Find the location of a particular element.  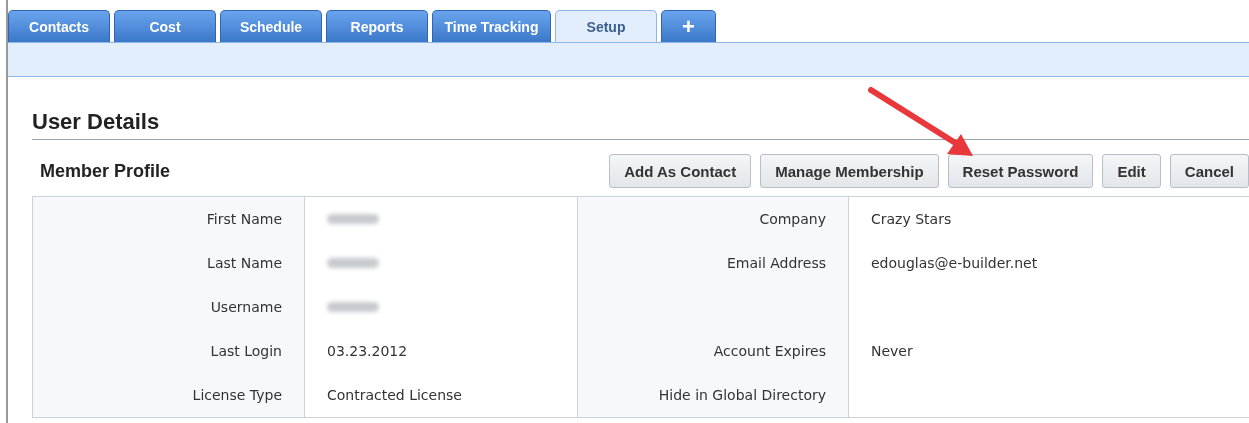

page-title: User Details is located at coordinates (640, 124).